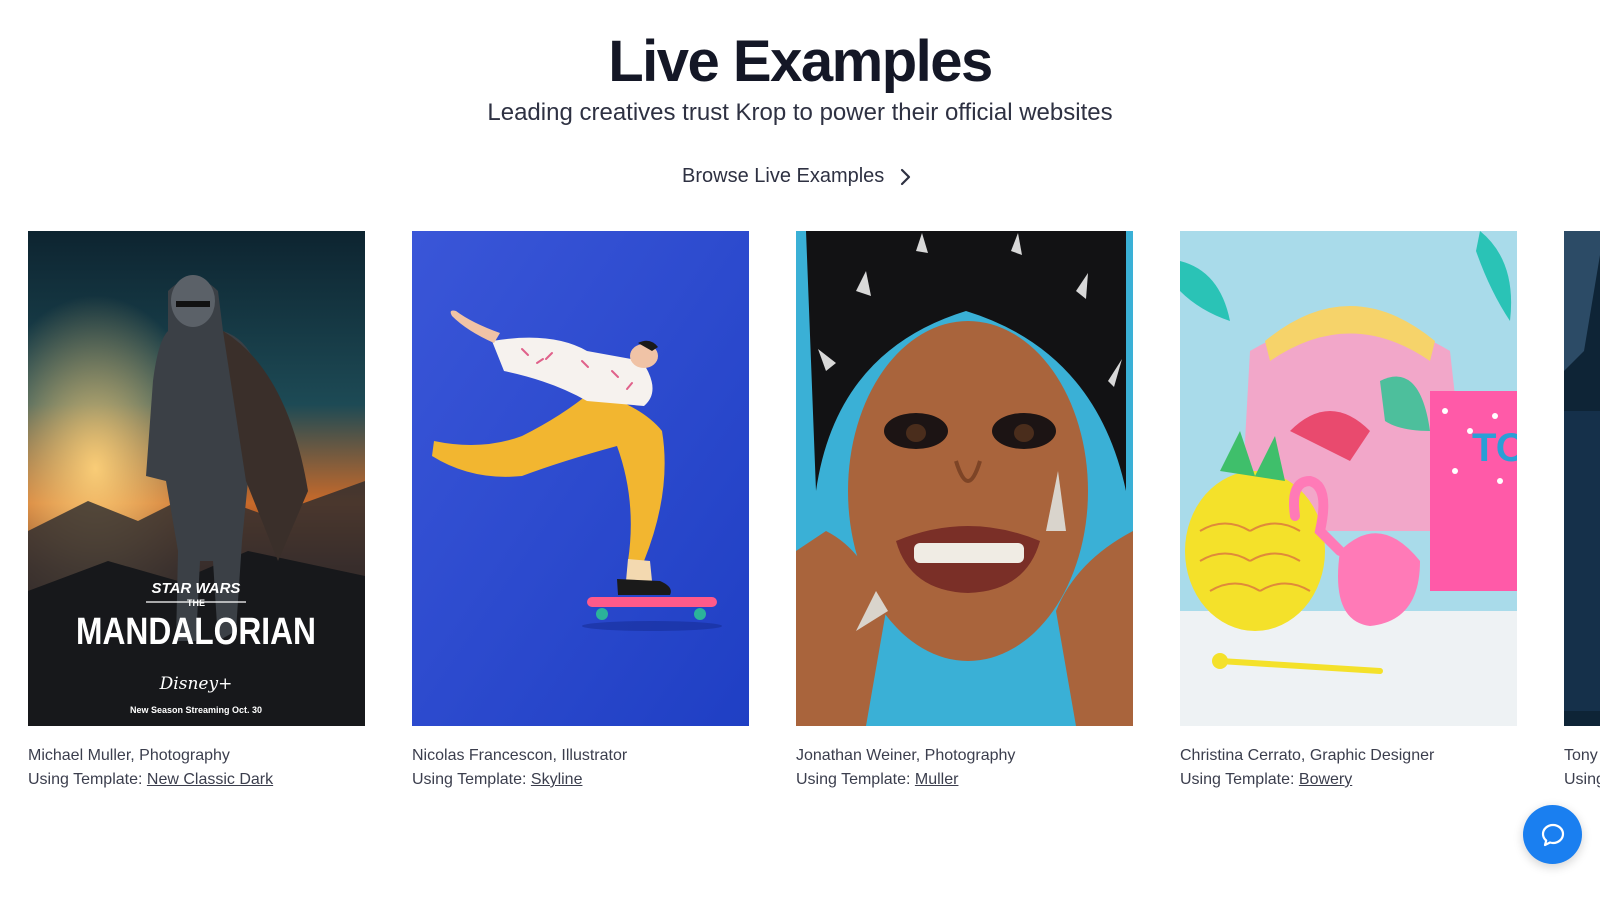 The height and width of the screenshot is (900, 1600). What do you see at coordinates (906, 176) in the screenshot?
I see `chevron-right-icon` at bounding box center [906, 176].